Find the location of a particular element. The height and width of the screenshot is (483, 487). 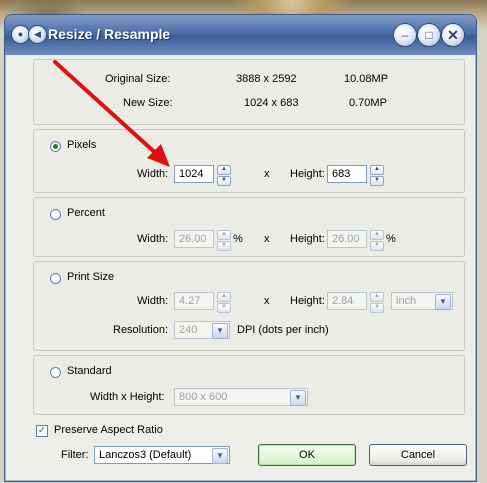

annotation-arrow is located at coordinates (111, 113).